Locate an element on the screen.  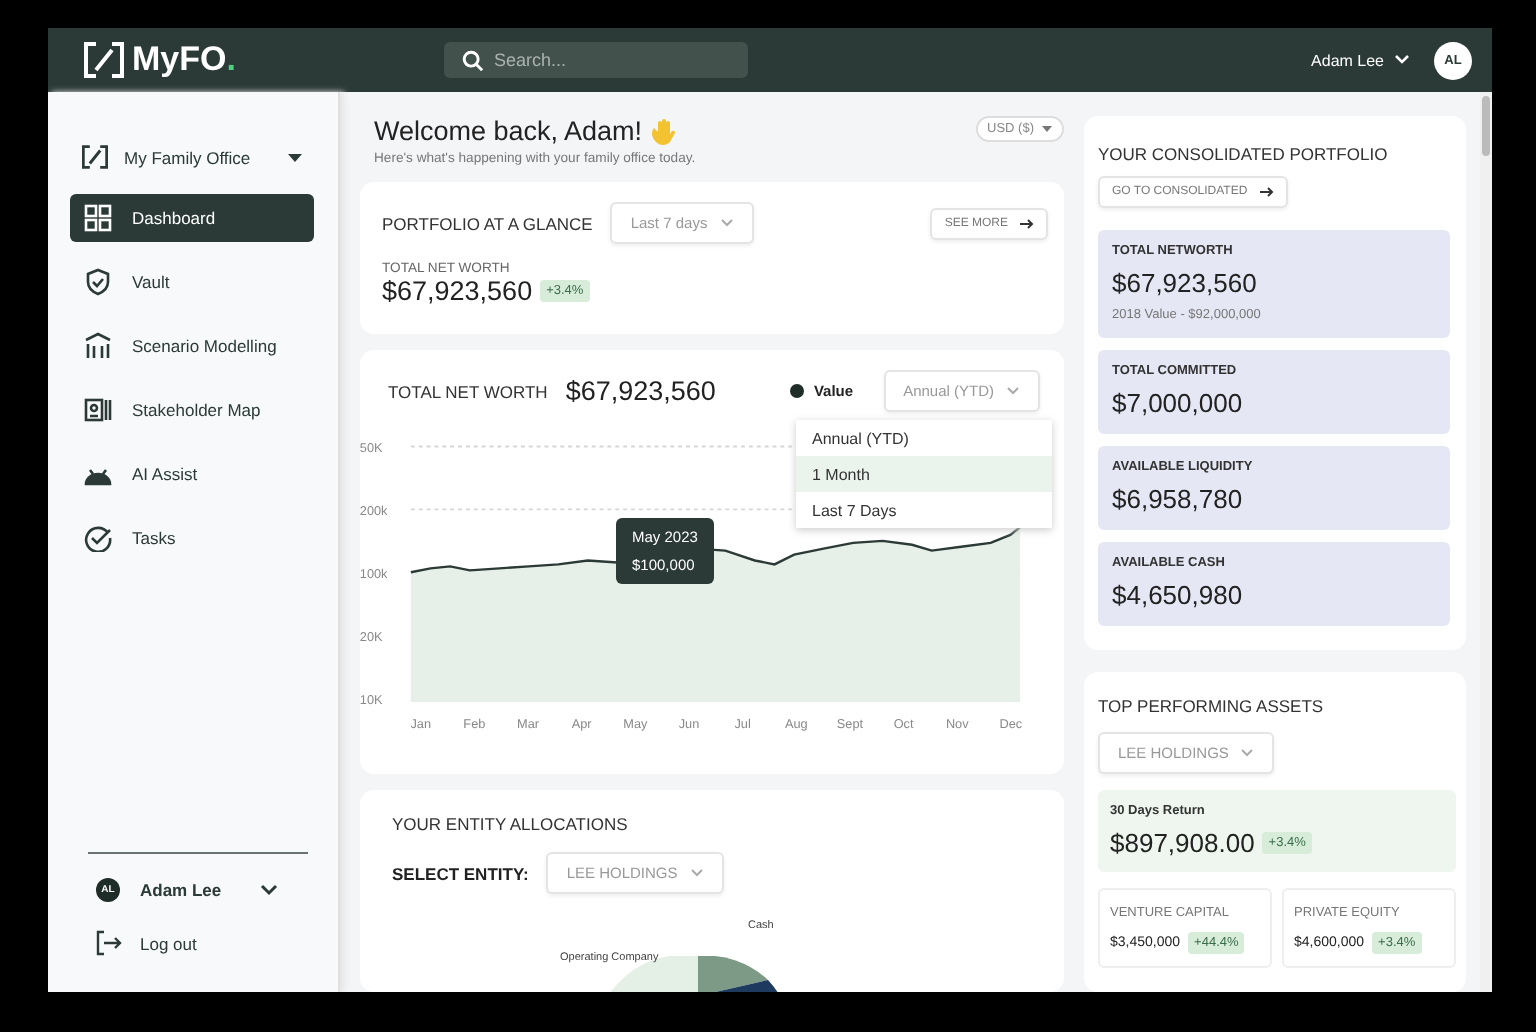
chart-value: $67,923,560 is located at coordinates (640, 391).